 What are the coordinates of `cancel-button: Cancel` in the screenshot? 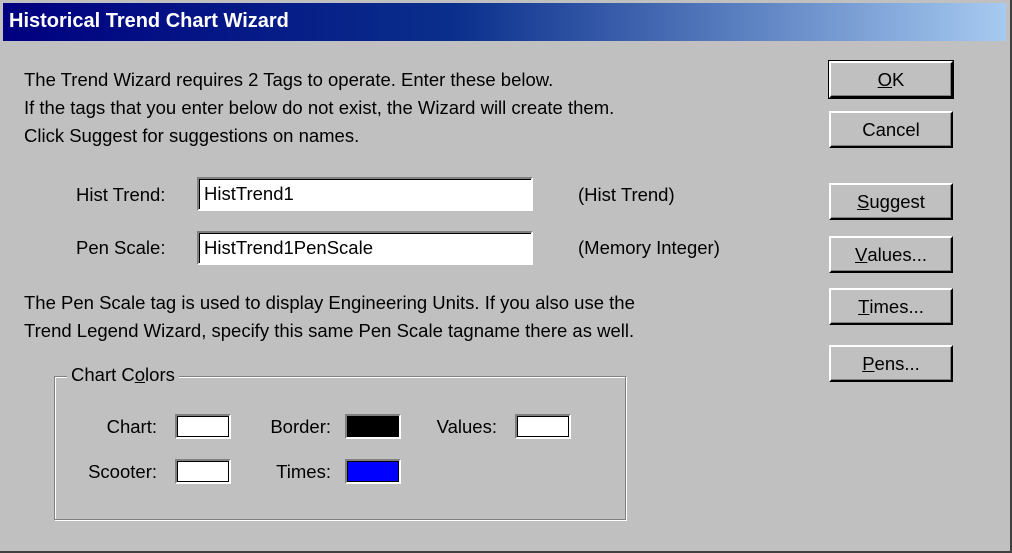 It's located at (891, 129).